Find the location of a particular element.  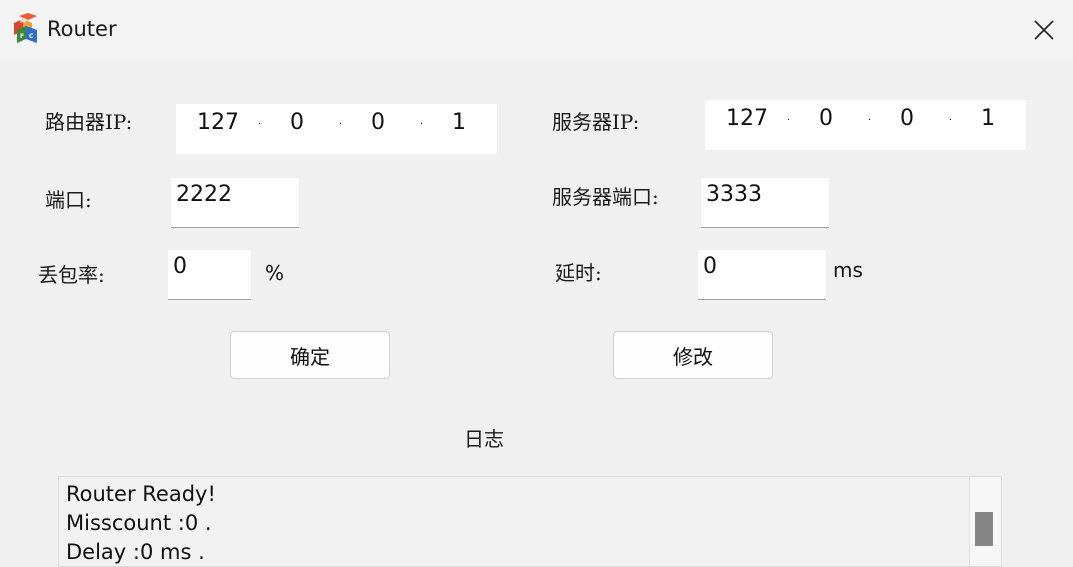

close-button is located at coordinates (1044, 30).